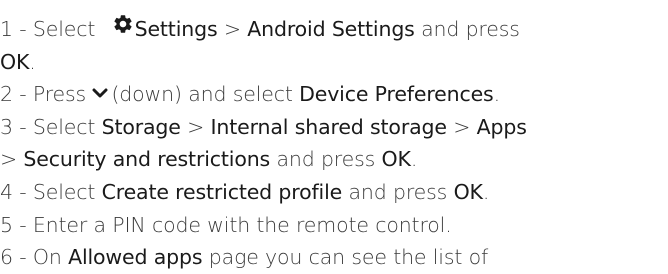 This screenshot has width=668, height=274. Describe the element at coordinates (123, 28) in the screenshot. I see `gear-icon` at that location.